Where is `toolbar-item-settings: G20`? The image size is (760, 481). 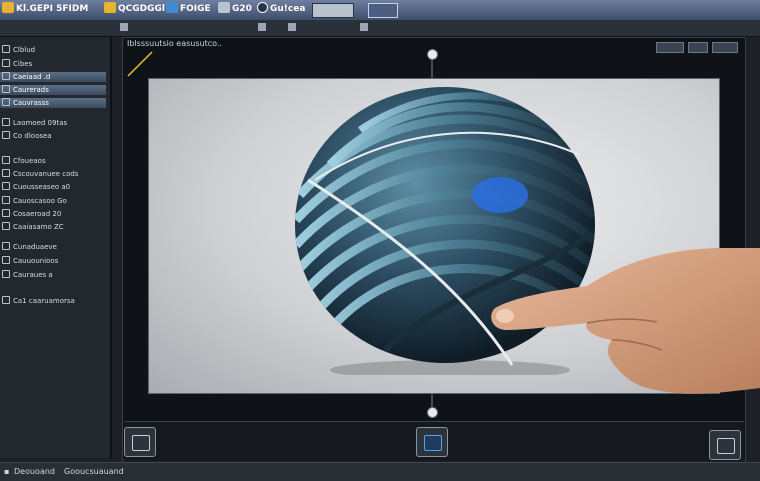 toolbar-item-settings: G20 is located at coordinates (236, 9).